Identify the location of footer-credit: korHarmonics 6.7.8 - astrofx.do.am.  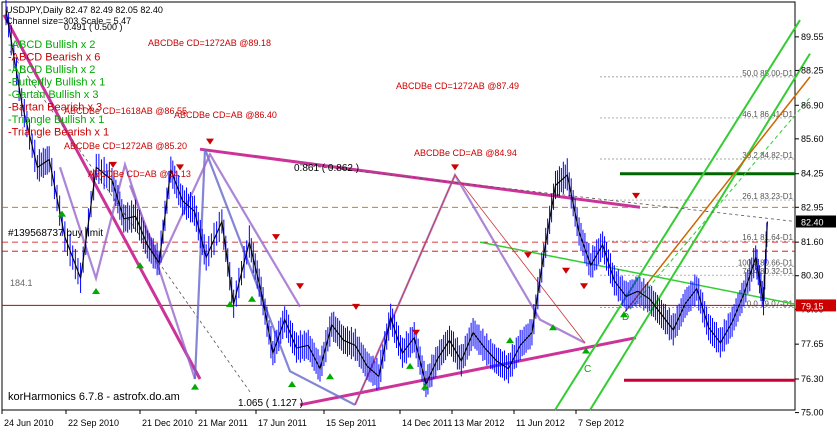
(94, 397).